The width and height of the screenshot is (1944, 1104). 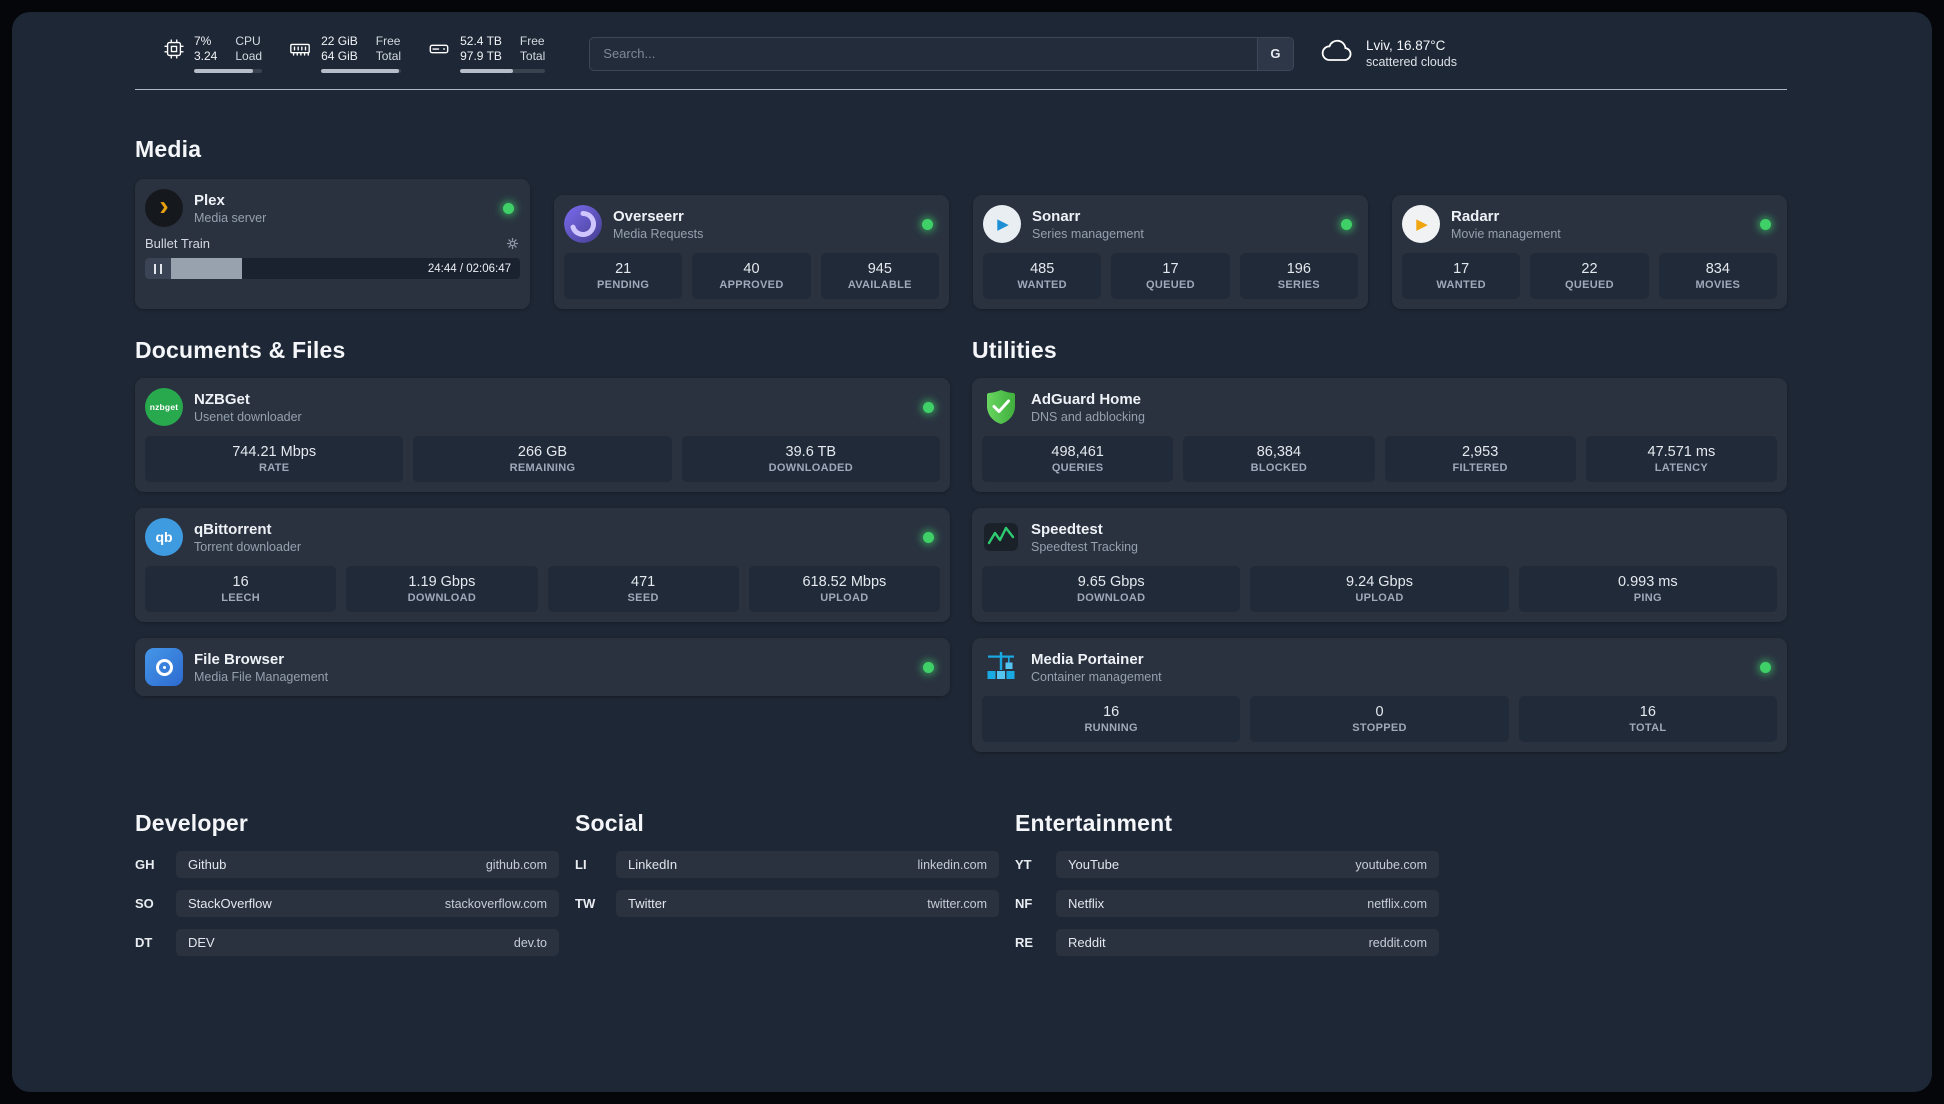 I want to click on stat-tile: 40 APPROVED, so click(x=751, y=276).